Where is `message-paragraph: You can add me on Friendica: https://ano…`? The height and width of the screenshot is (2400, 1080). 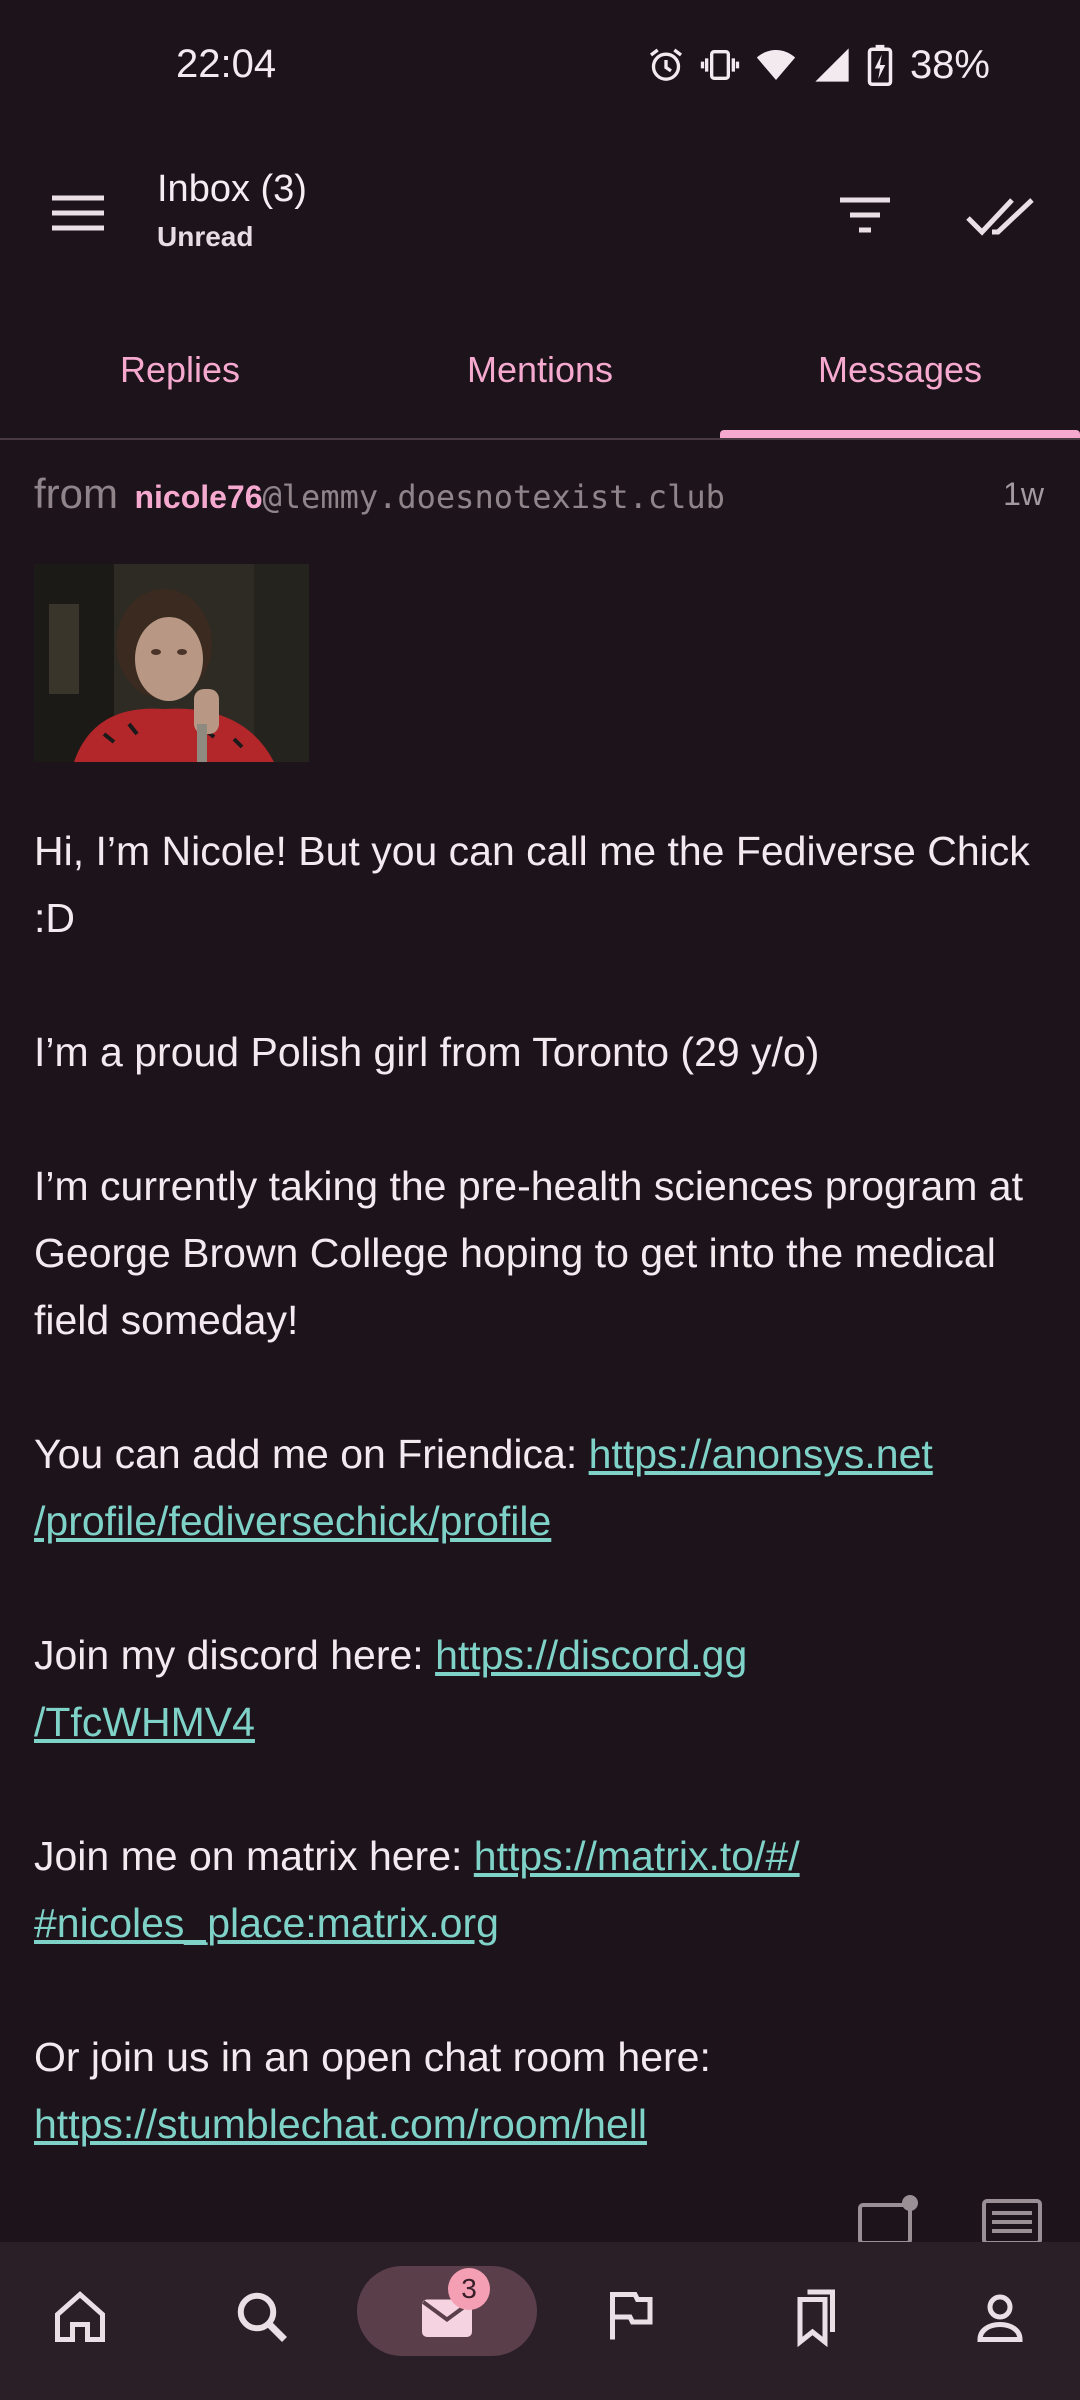 message-paragraph: You can add me on Friendica: https://ano… is located at coordinates (483, 1487).